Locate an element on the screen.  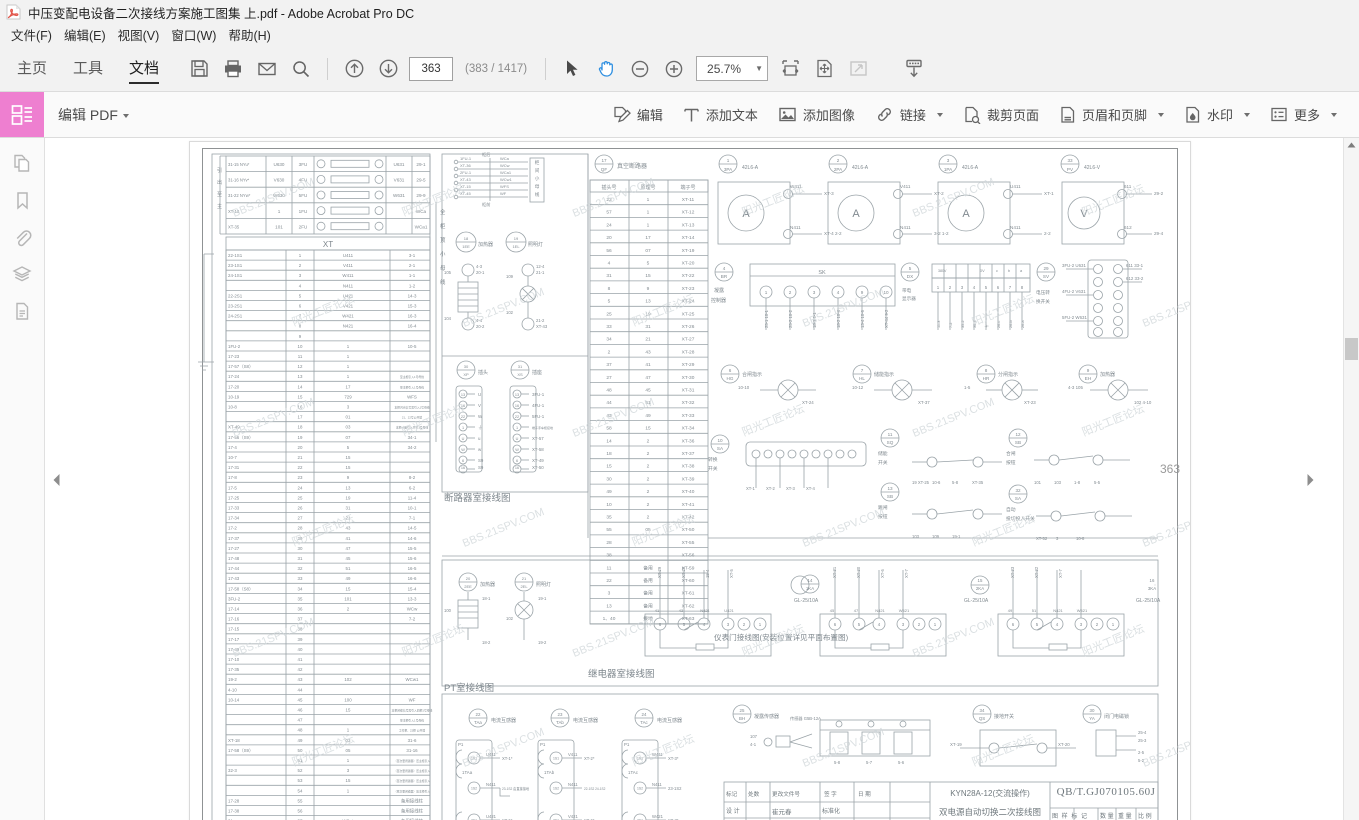
scroll-up-arrow is located at coordinates (1351, 145).